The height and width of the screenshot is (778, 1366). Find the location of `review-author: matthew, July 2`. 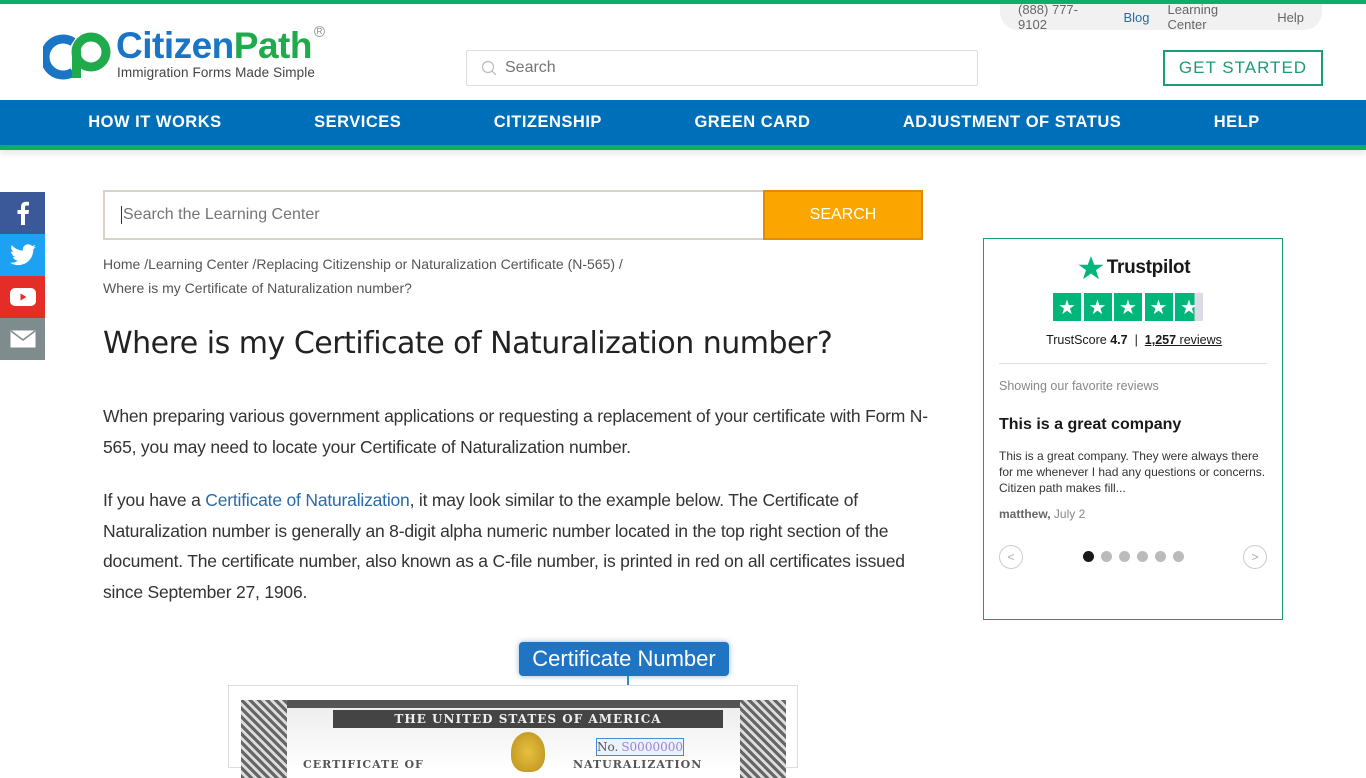

review-author: matthew, July 2 is located at coordinates (1042, 514).